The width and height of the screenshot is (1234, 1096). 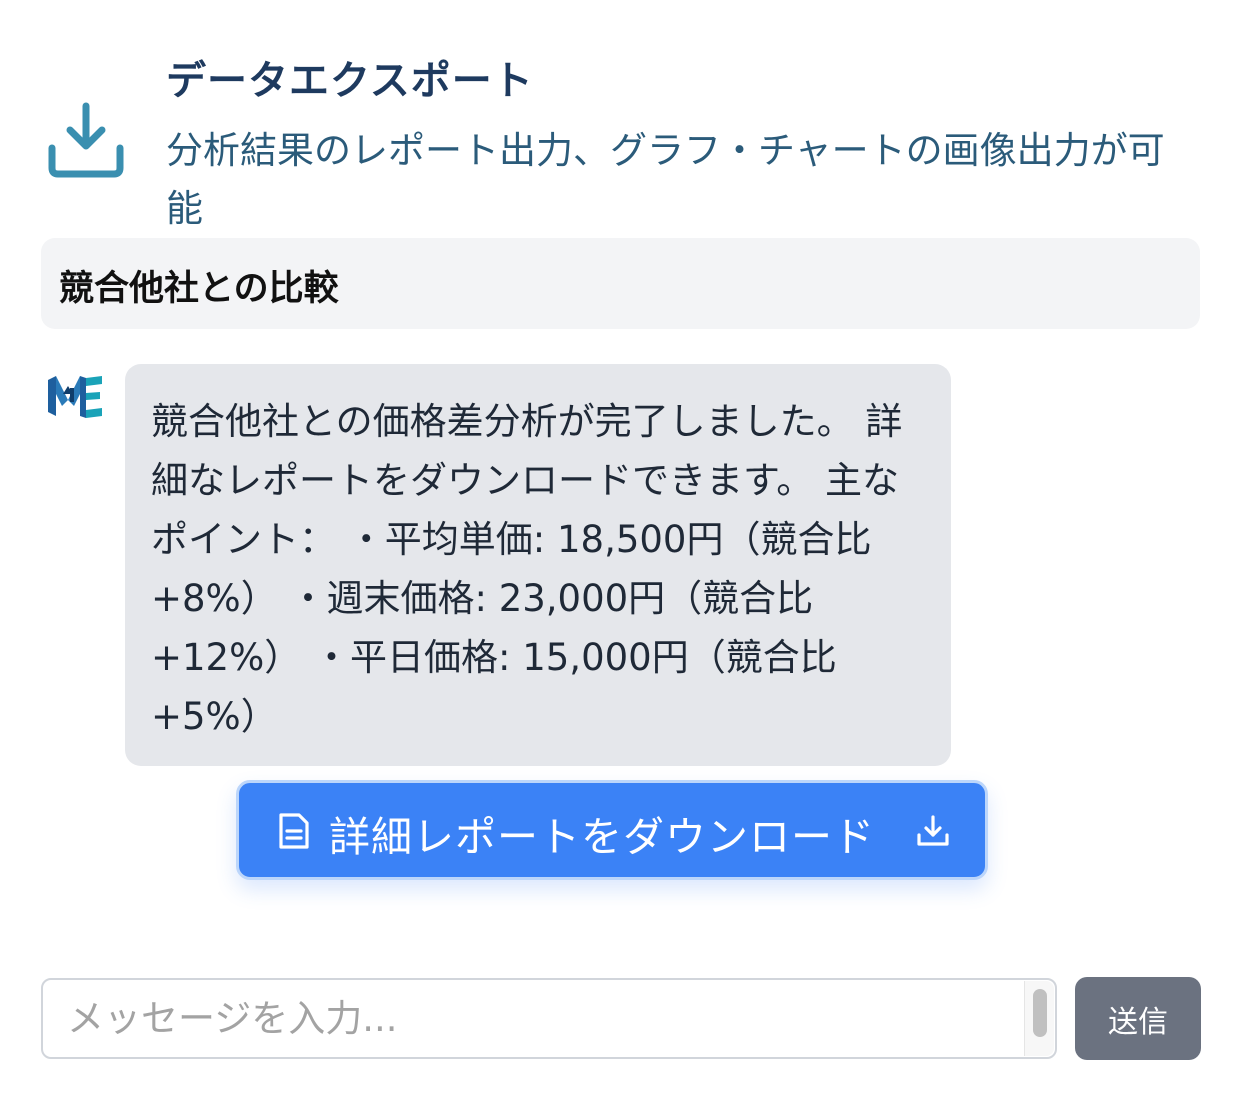 What do you see at coordinates (86, 140) in the screenshot?
I see `download-tray-icon` at bounding box center [86, 140].